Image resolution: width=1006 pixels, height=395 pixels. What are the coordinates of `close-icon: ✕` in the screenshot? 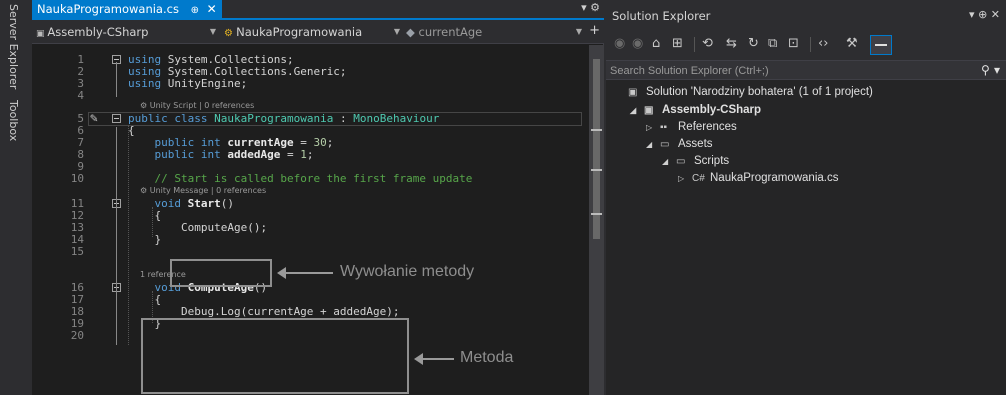 It's located at (212, 9).